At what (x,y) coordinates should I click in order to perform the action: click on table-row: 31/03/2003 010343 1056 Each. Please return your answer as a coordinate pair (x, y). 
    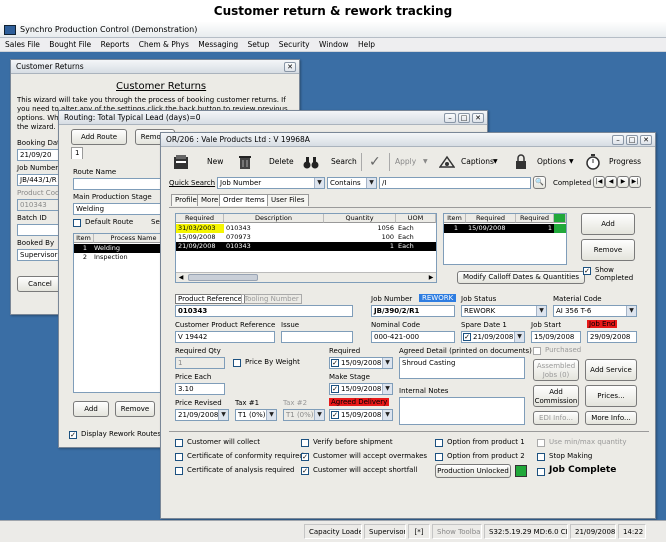
    Looking at the image, I should click on (306, 228).